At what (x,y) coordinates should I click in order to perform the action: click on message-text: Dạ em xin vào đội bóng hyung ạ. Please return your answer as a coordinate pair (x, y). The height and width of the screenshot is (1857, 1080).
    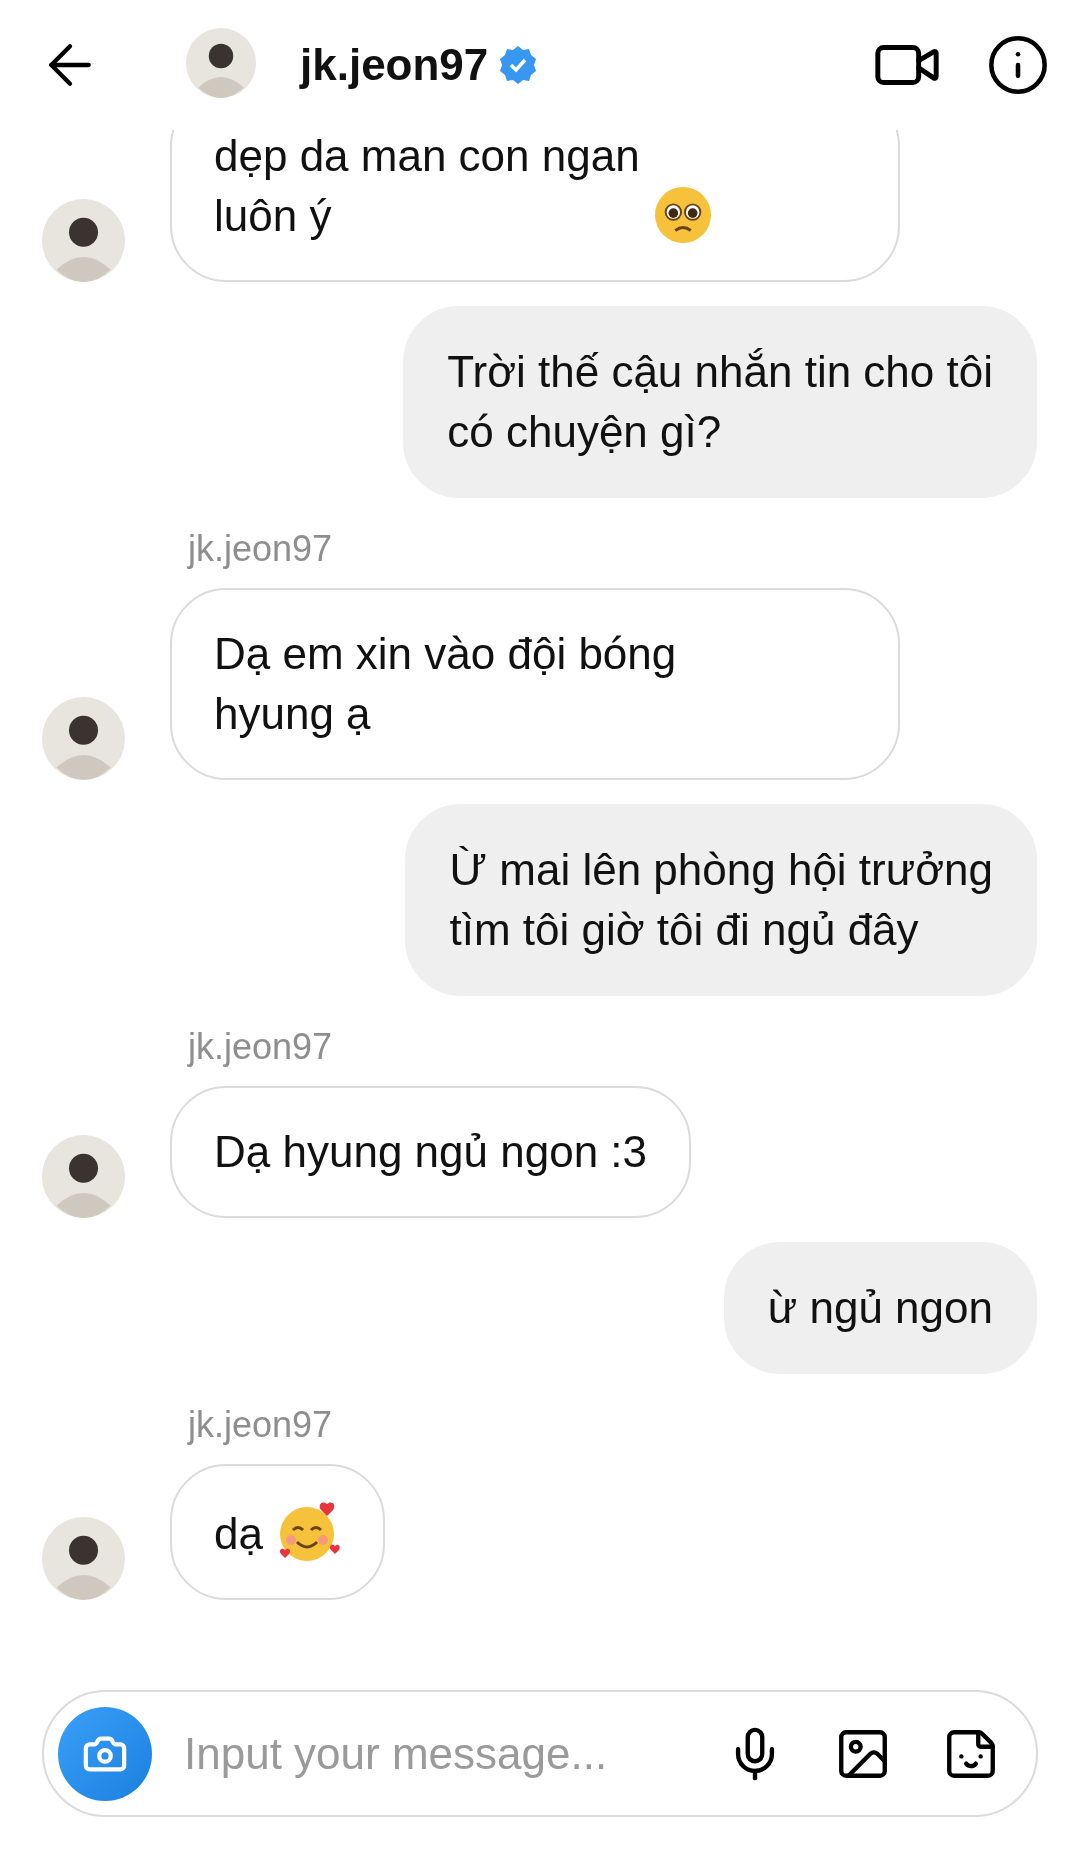
    Looking at the image, I should click on (445, 684).